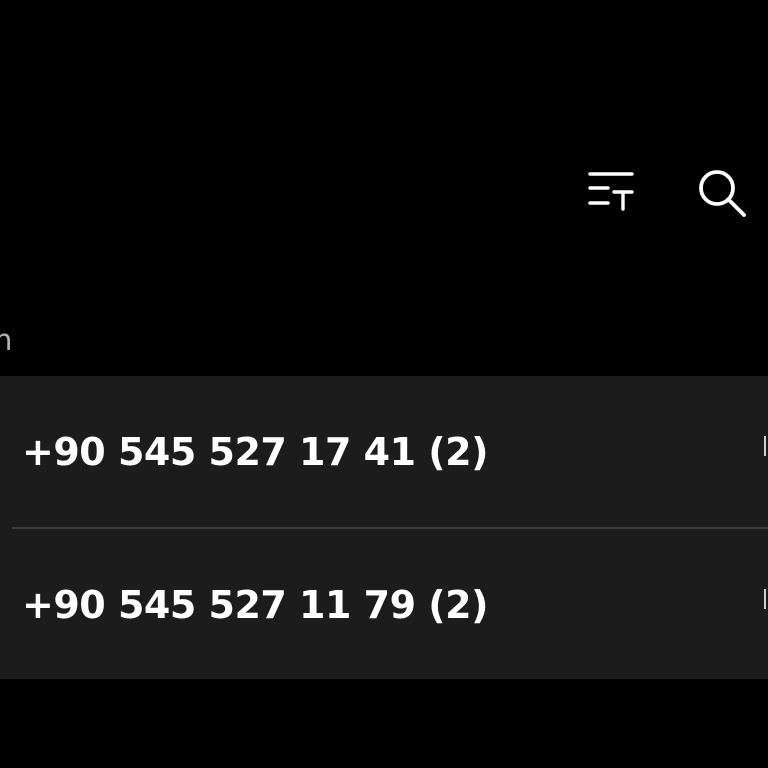 The image size is (768, 768). I want to click on phone-number: +90 545 527 11 79 (2), so click(255, 604).